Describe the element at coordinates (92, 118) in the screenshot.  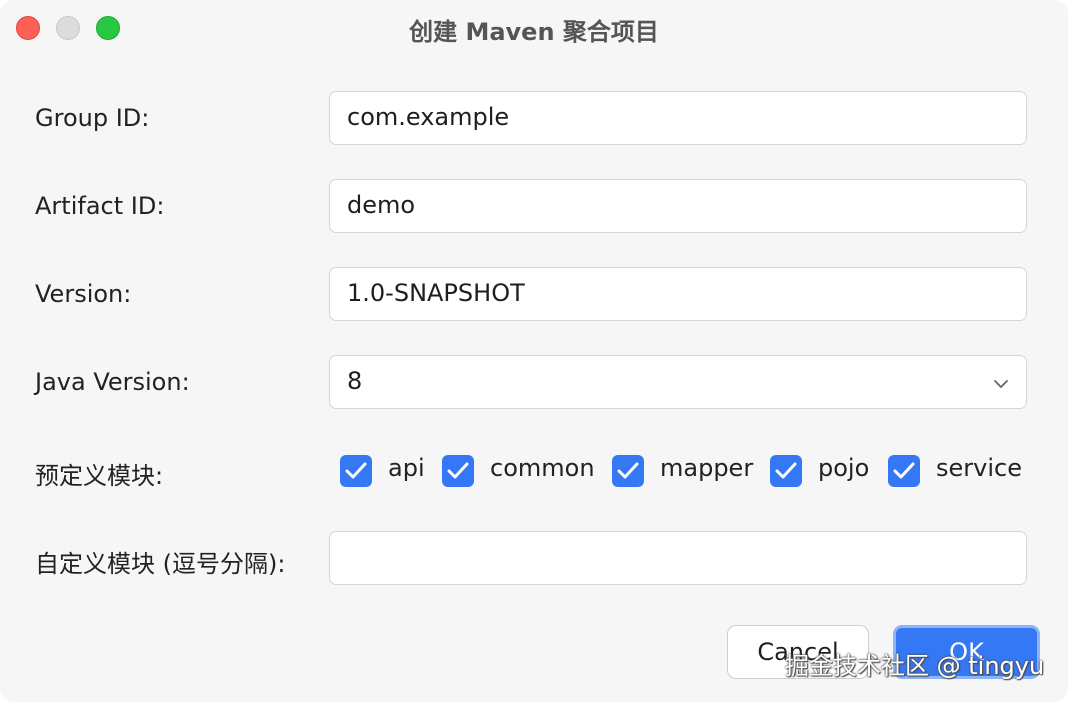
I see `group-id-label: Group ID:` at that location.